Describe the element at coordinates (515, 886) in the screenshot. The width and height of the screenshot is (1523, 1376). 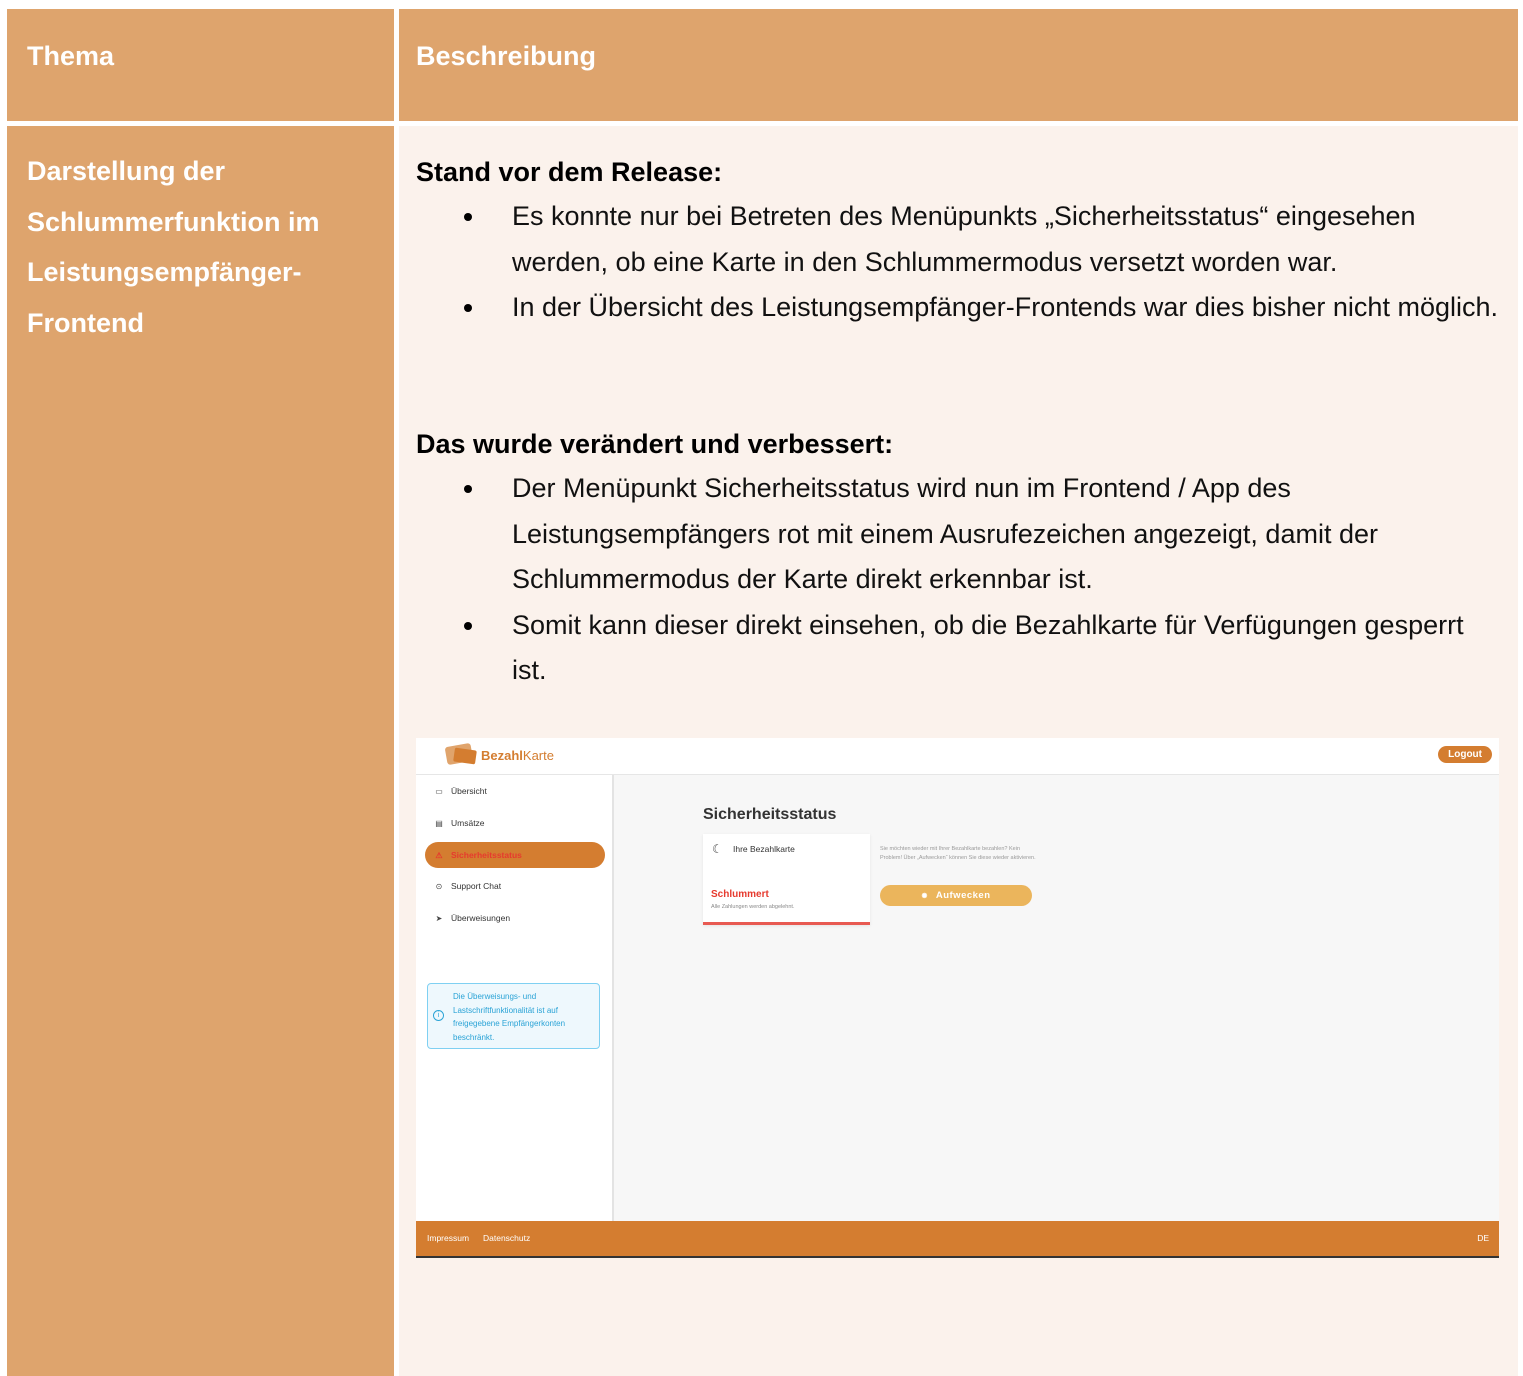
I see `sidebar-item-support-chat: ⊙ Support Chat` at that location.